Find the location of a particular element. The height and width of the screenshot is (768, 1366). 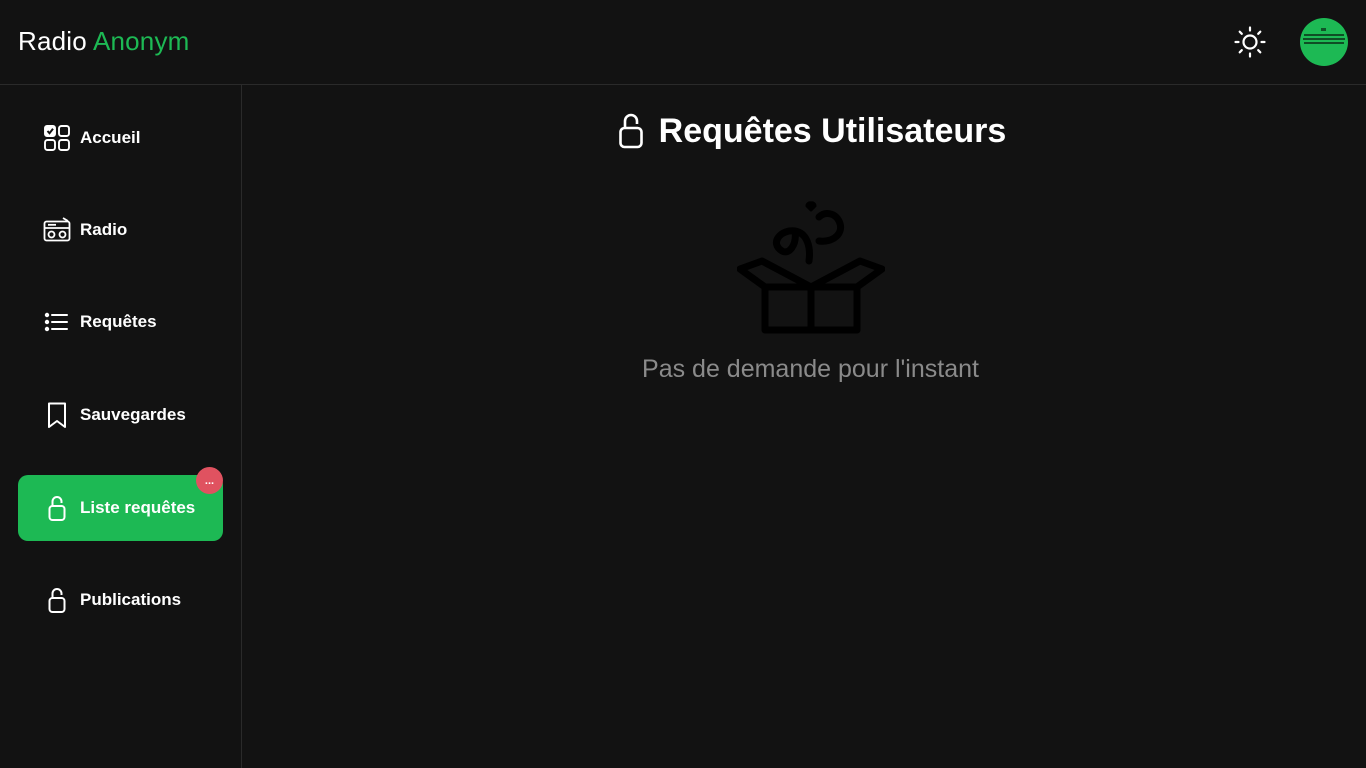

user-avatar is located at coordinates (1324, 42).